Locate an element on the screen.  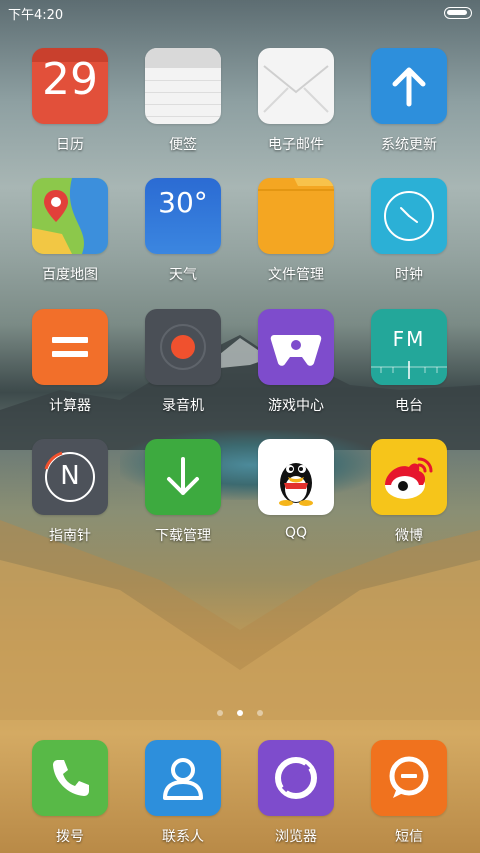
recorder-icon is located at coordinates (183, 347).